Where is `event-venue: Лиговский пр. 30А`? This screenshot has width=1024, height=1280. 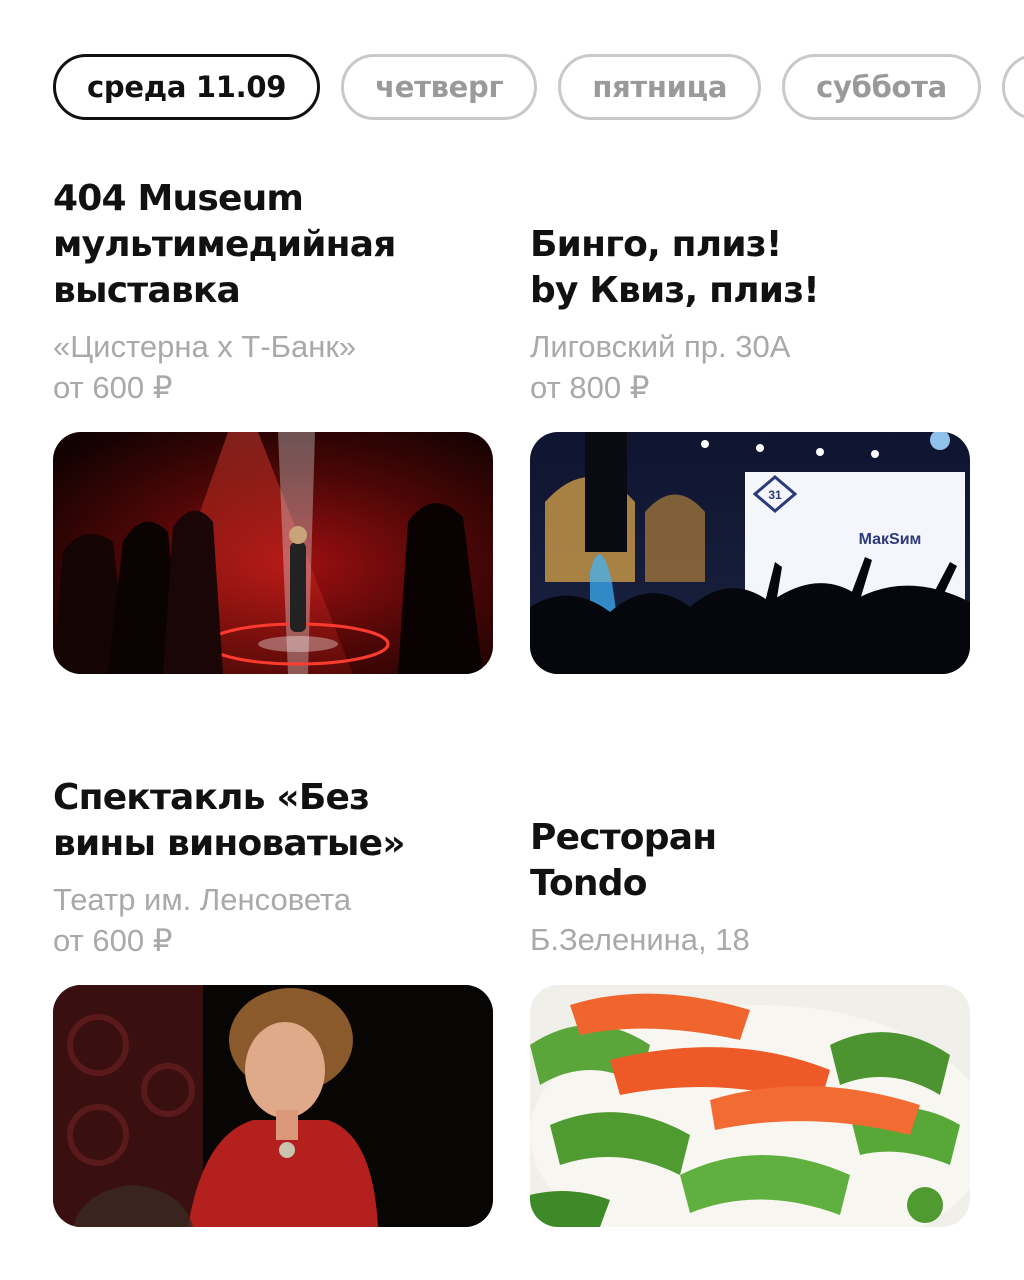
event-venue: Лиговский пр. 30А is located at coordinates (660, 346).